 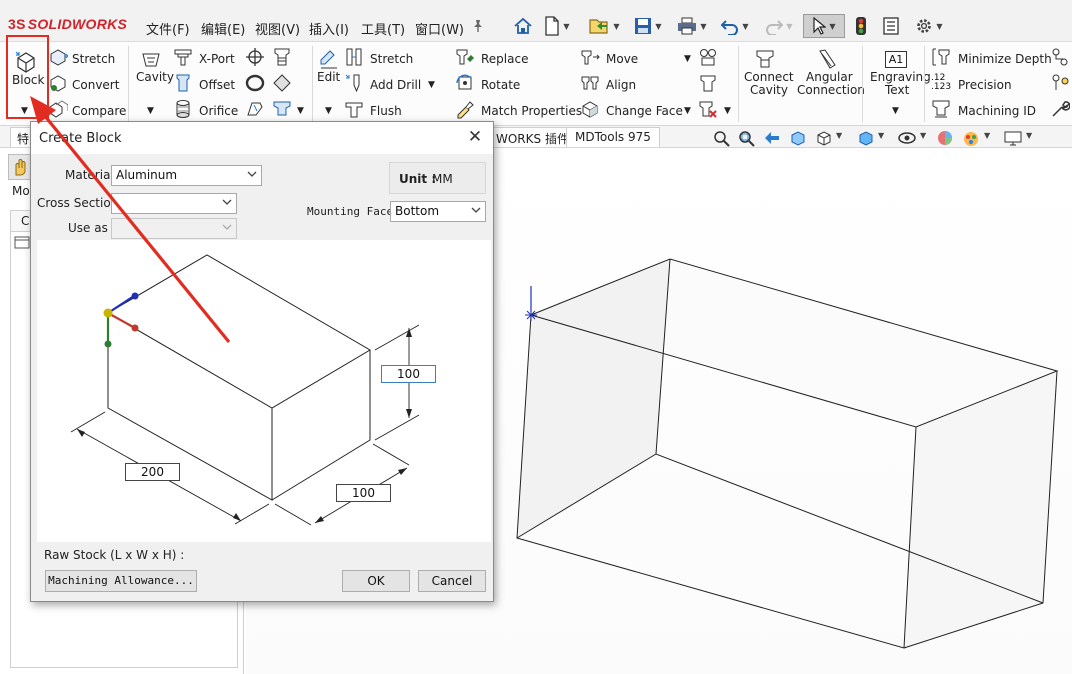 What do you see at coordinates (186, 175) in the screenshot?
I see `material-select: Aluminum` at bounding box center [186, 175].